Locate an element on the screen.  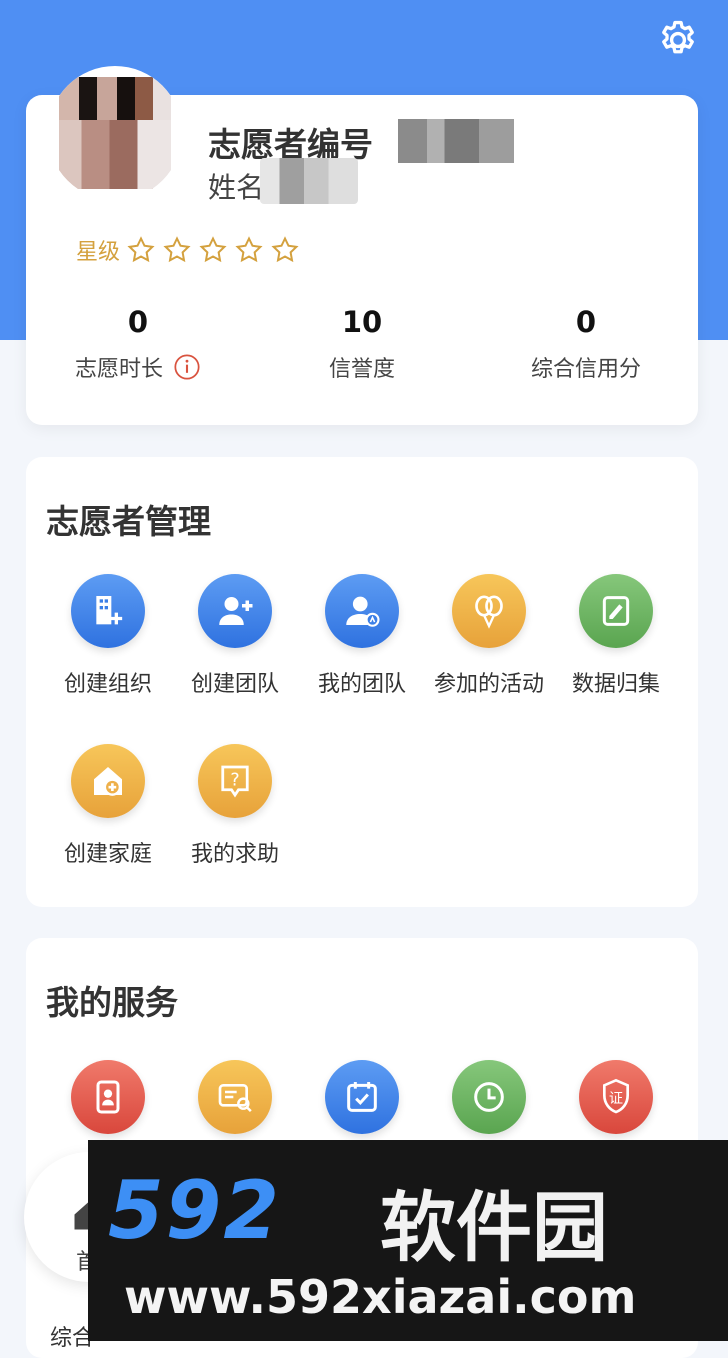
create-family-button: 创建家庭 is located at coordinates (108, 806).